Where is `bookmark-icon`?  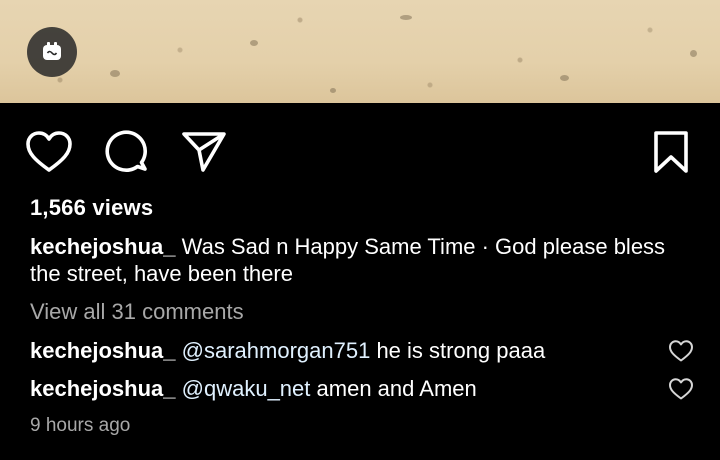 bookmark-icon is located at coordinates (671, 152).